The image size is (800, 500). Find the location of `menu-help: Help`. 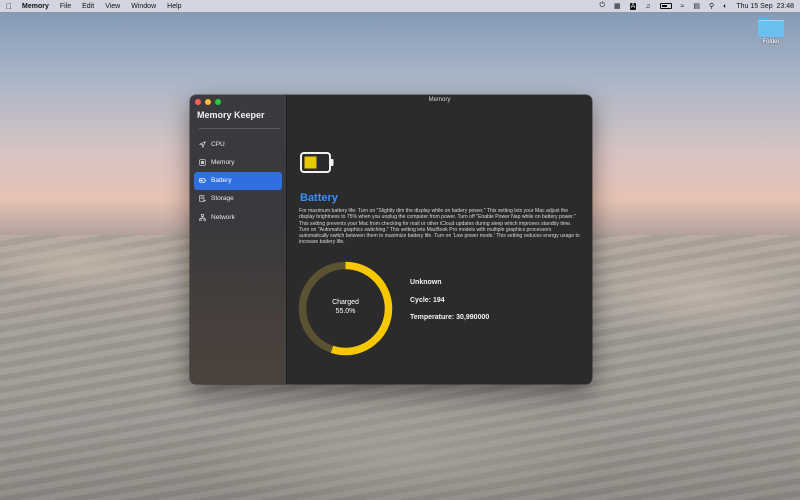

menu-help: Help is located at coordinates (174, 6).